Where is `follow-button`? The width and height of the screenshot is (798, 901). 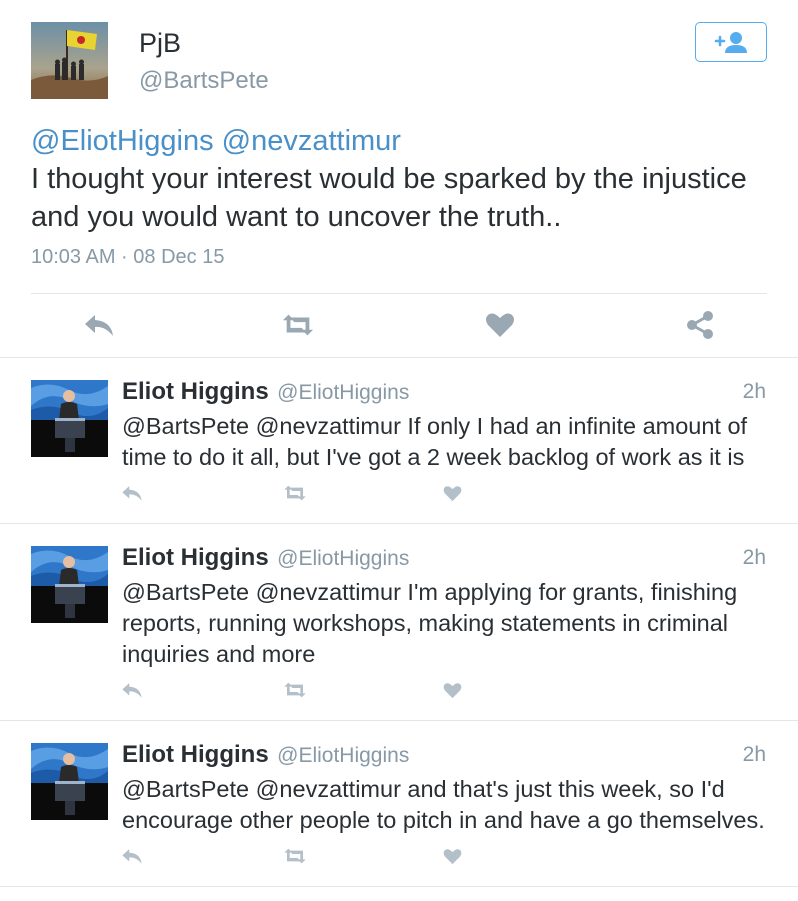 follow-button is located at coordinates (731, 42).